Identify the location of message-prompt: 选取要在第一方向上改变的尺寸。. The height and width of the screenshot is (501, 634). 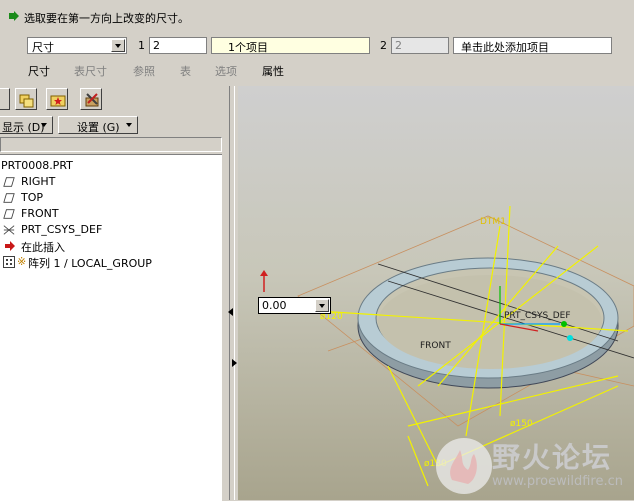
(106, 18).